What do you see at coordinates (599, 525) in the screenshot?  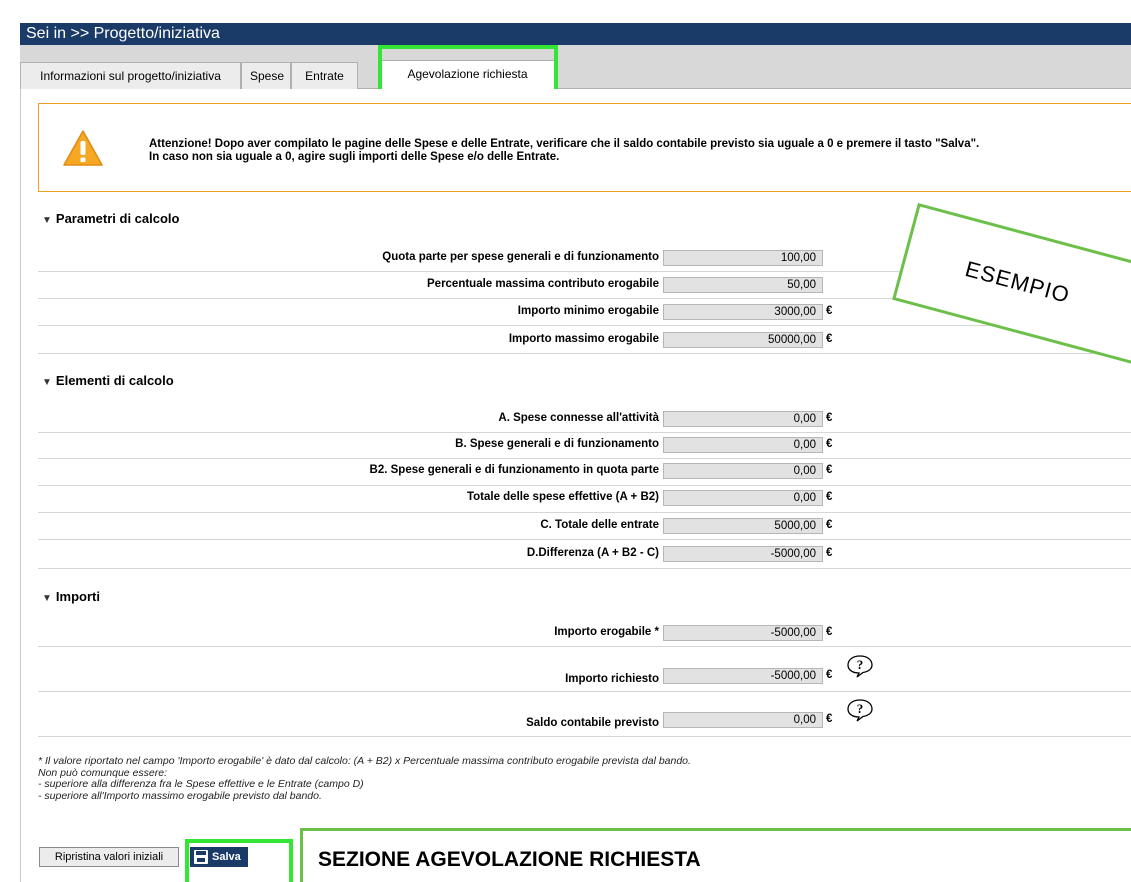 I see `field-label: C. Totale delle entrate` at bounding box center [599, 525].